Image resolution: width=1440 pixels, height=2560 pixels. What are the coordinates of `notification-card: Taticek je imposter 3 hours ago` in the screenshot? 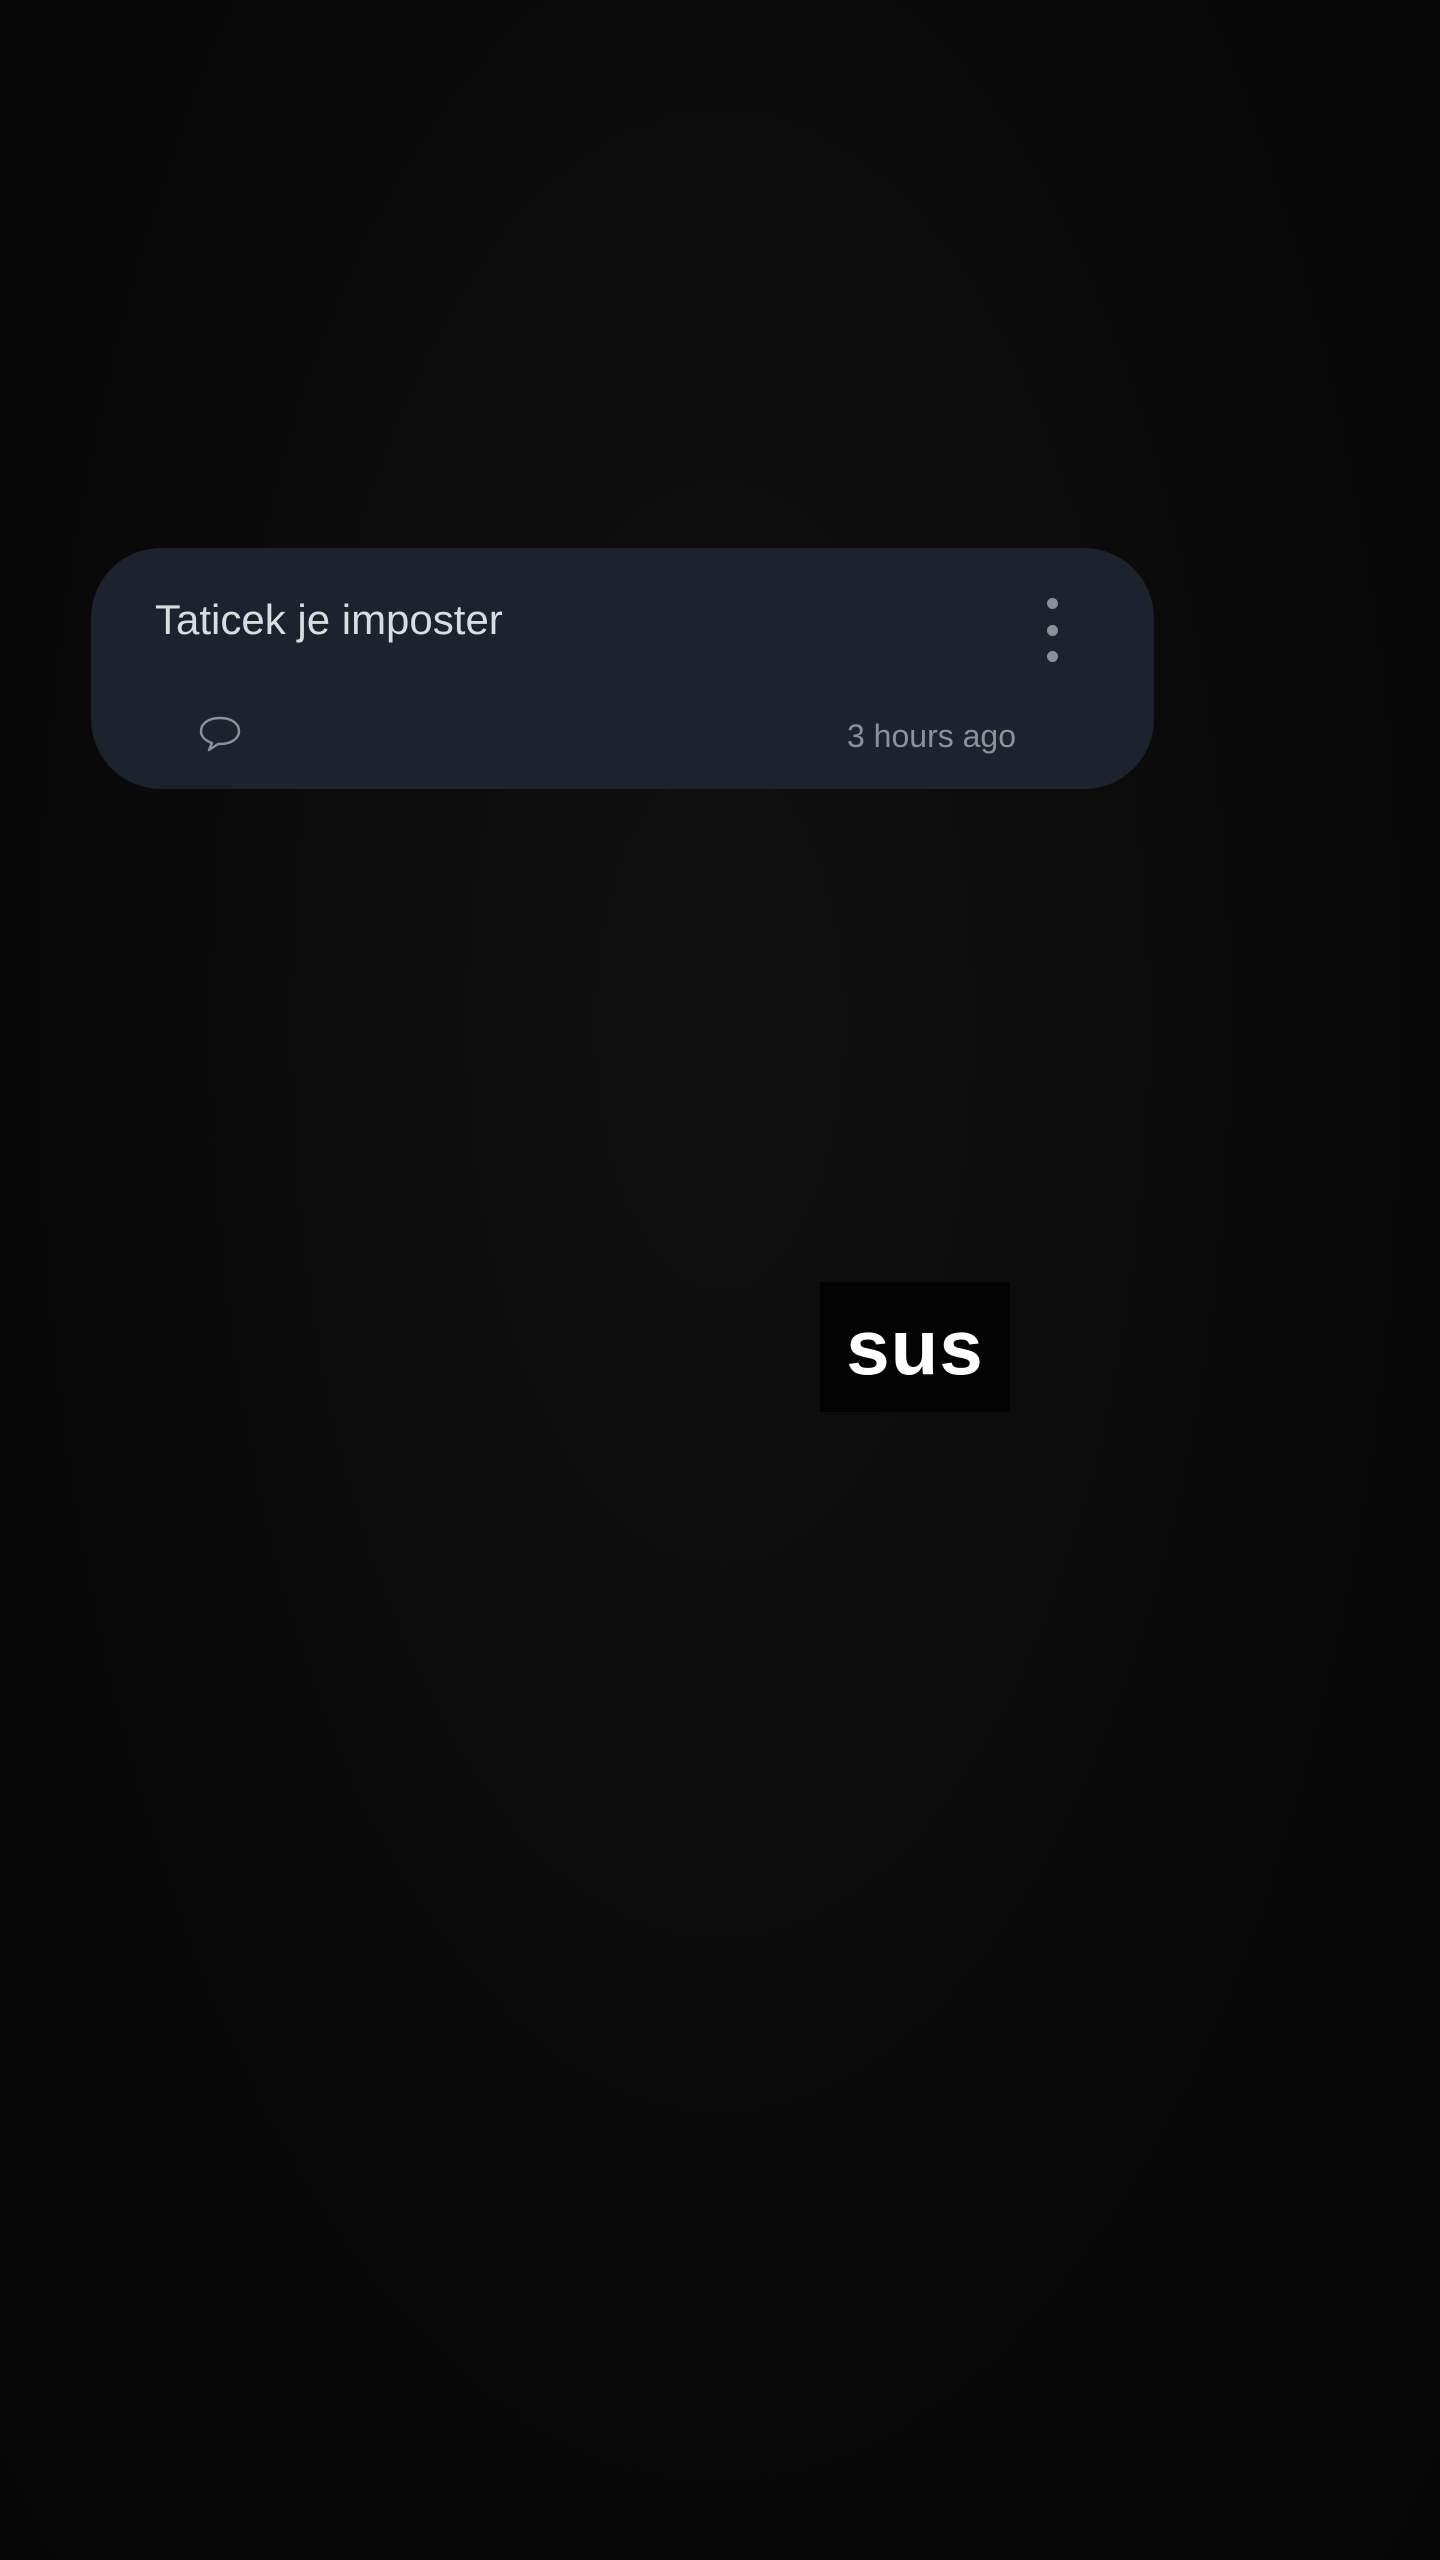 It's located at (622, 668).